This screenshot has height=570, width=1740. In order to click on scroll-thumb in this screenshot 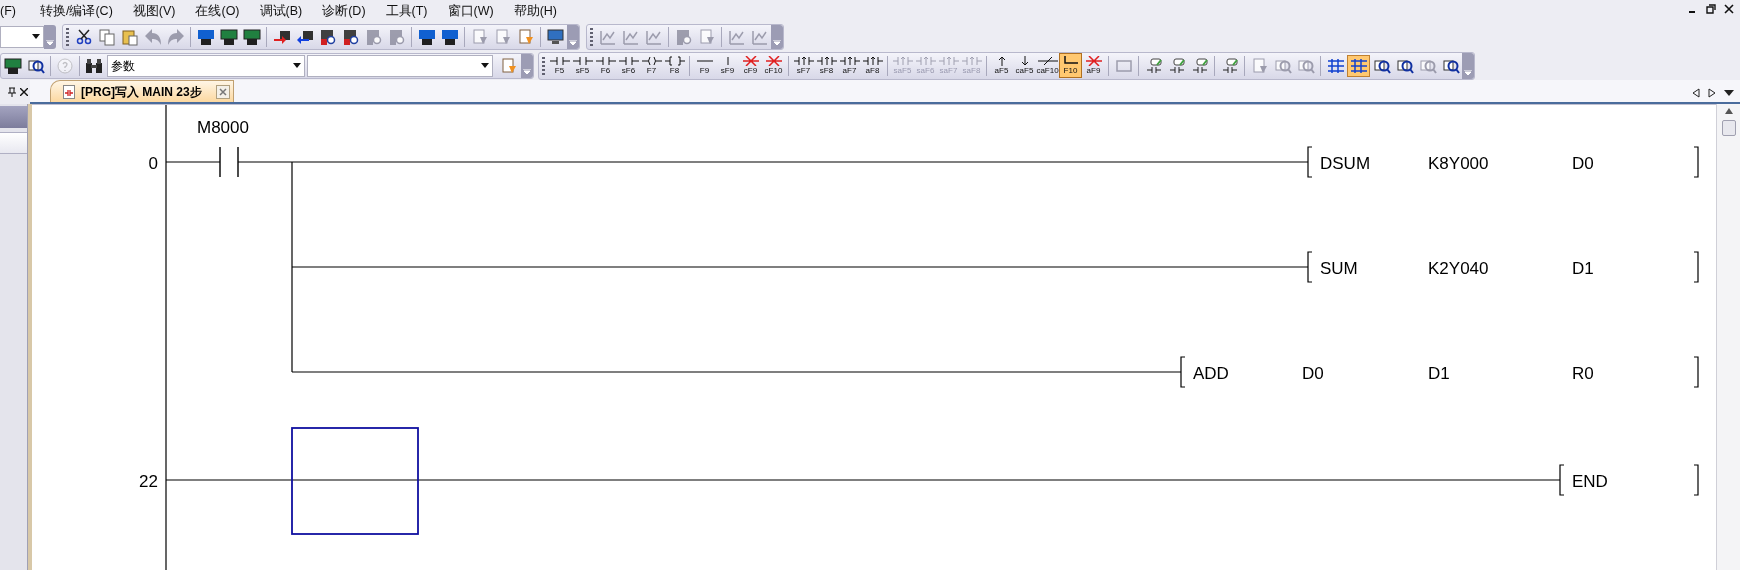, I will do `click(1728, 128)`.